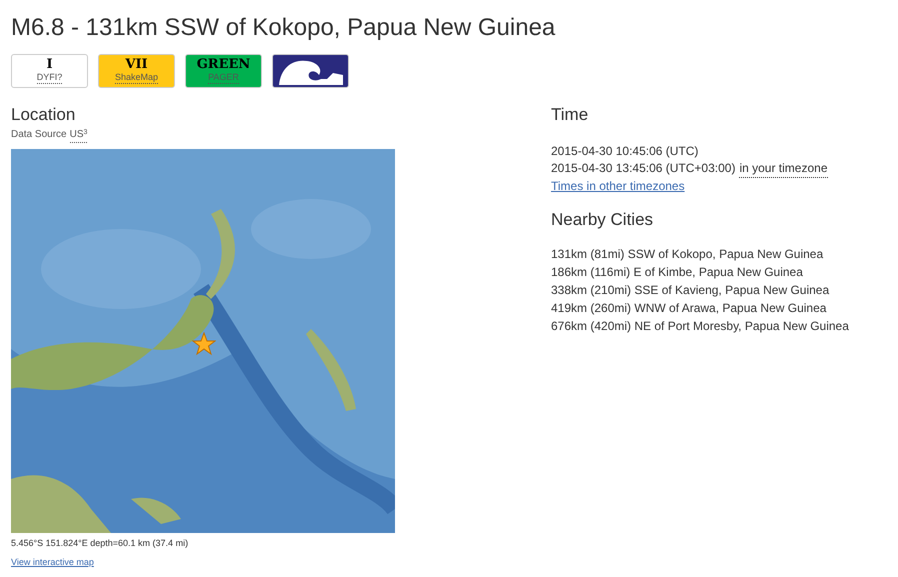 The image size is (898, 577). I want to click on interactive-map-link: View interactive map, so click(52, 562).